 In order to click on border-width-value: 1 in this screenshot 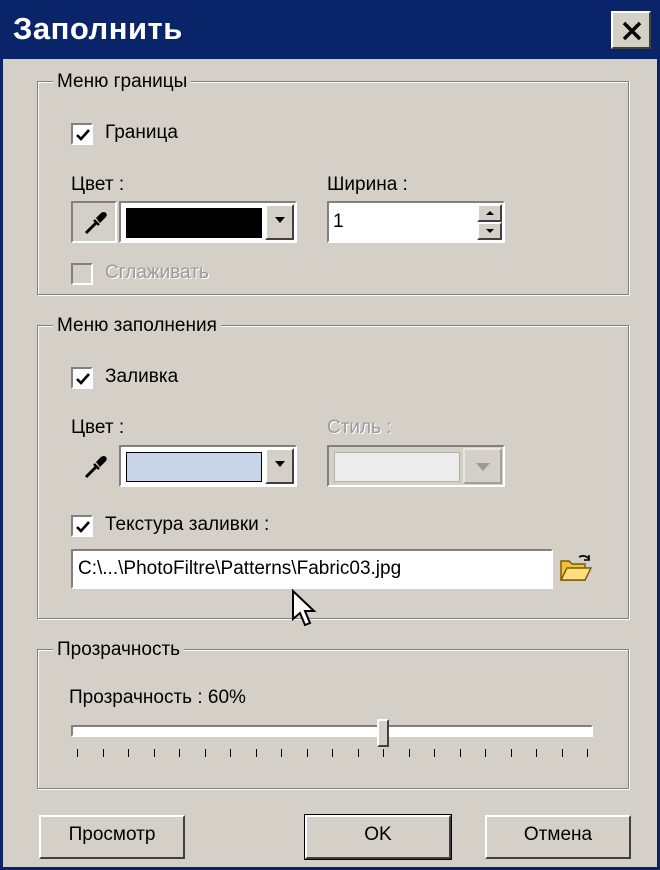, I will do `click(338, 221)`.